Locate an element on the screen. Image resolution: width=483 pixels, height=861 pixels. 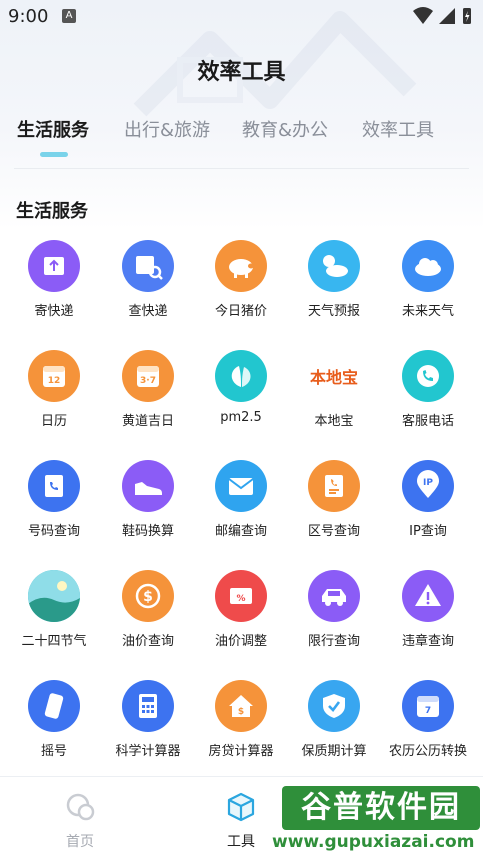
location-pin-icon: IP is located at coordinates (428, 486).